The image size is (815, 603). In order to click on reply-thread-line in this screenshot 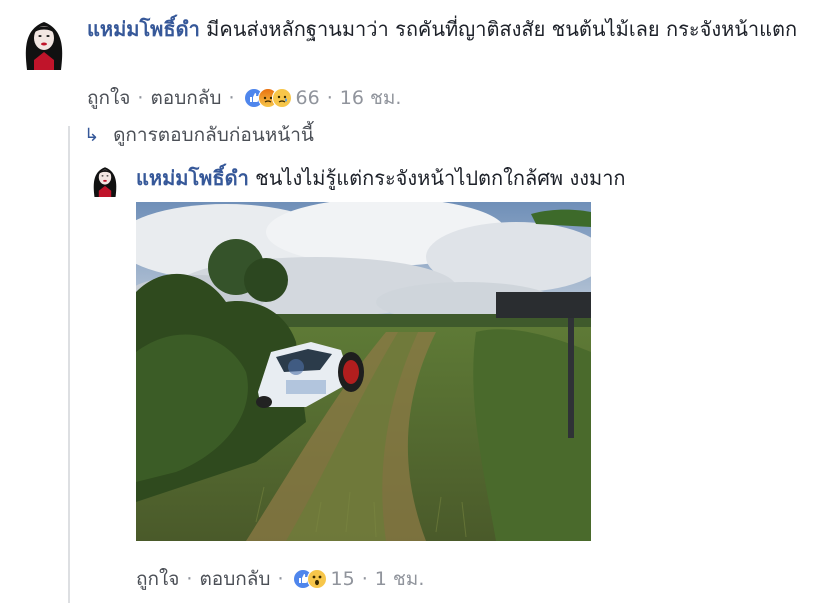, I will do `click(69, 364)`.